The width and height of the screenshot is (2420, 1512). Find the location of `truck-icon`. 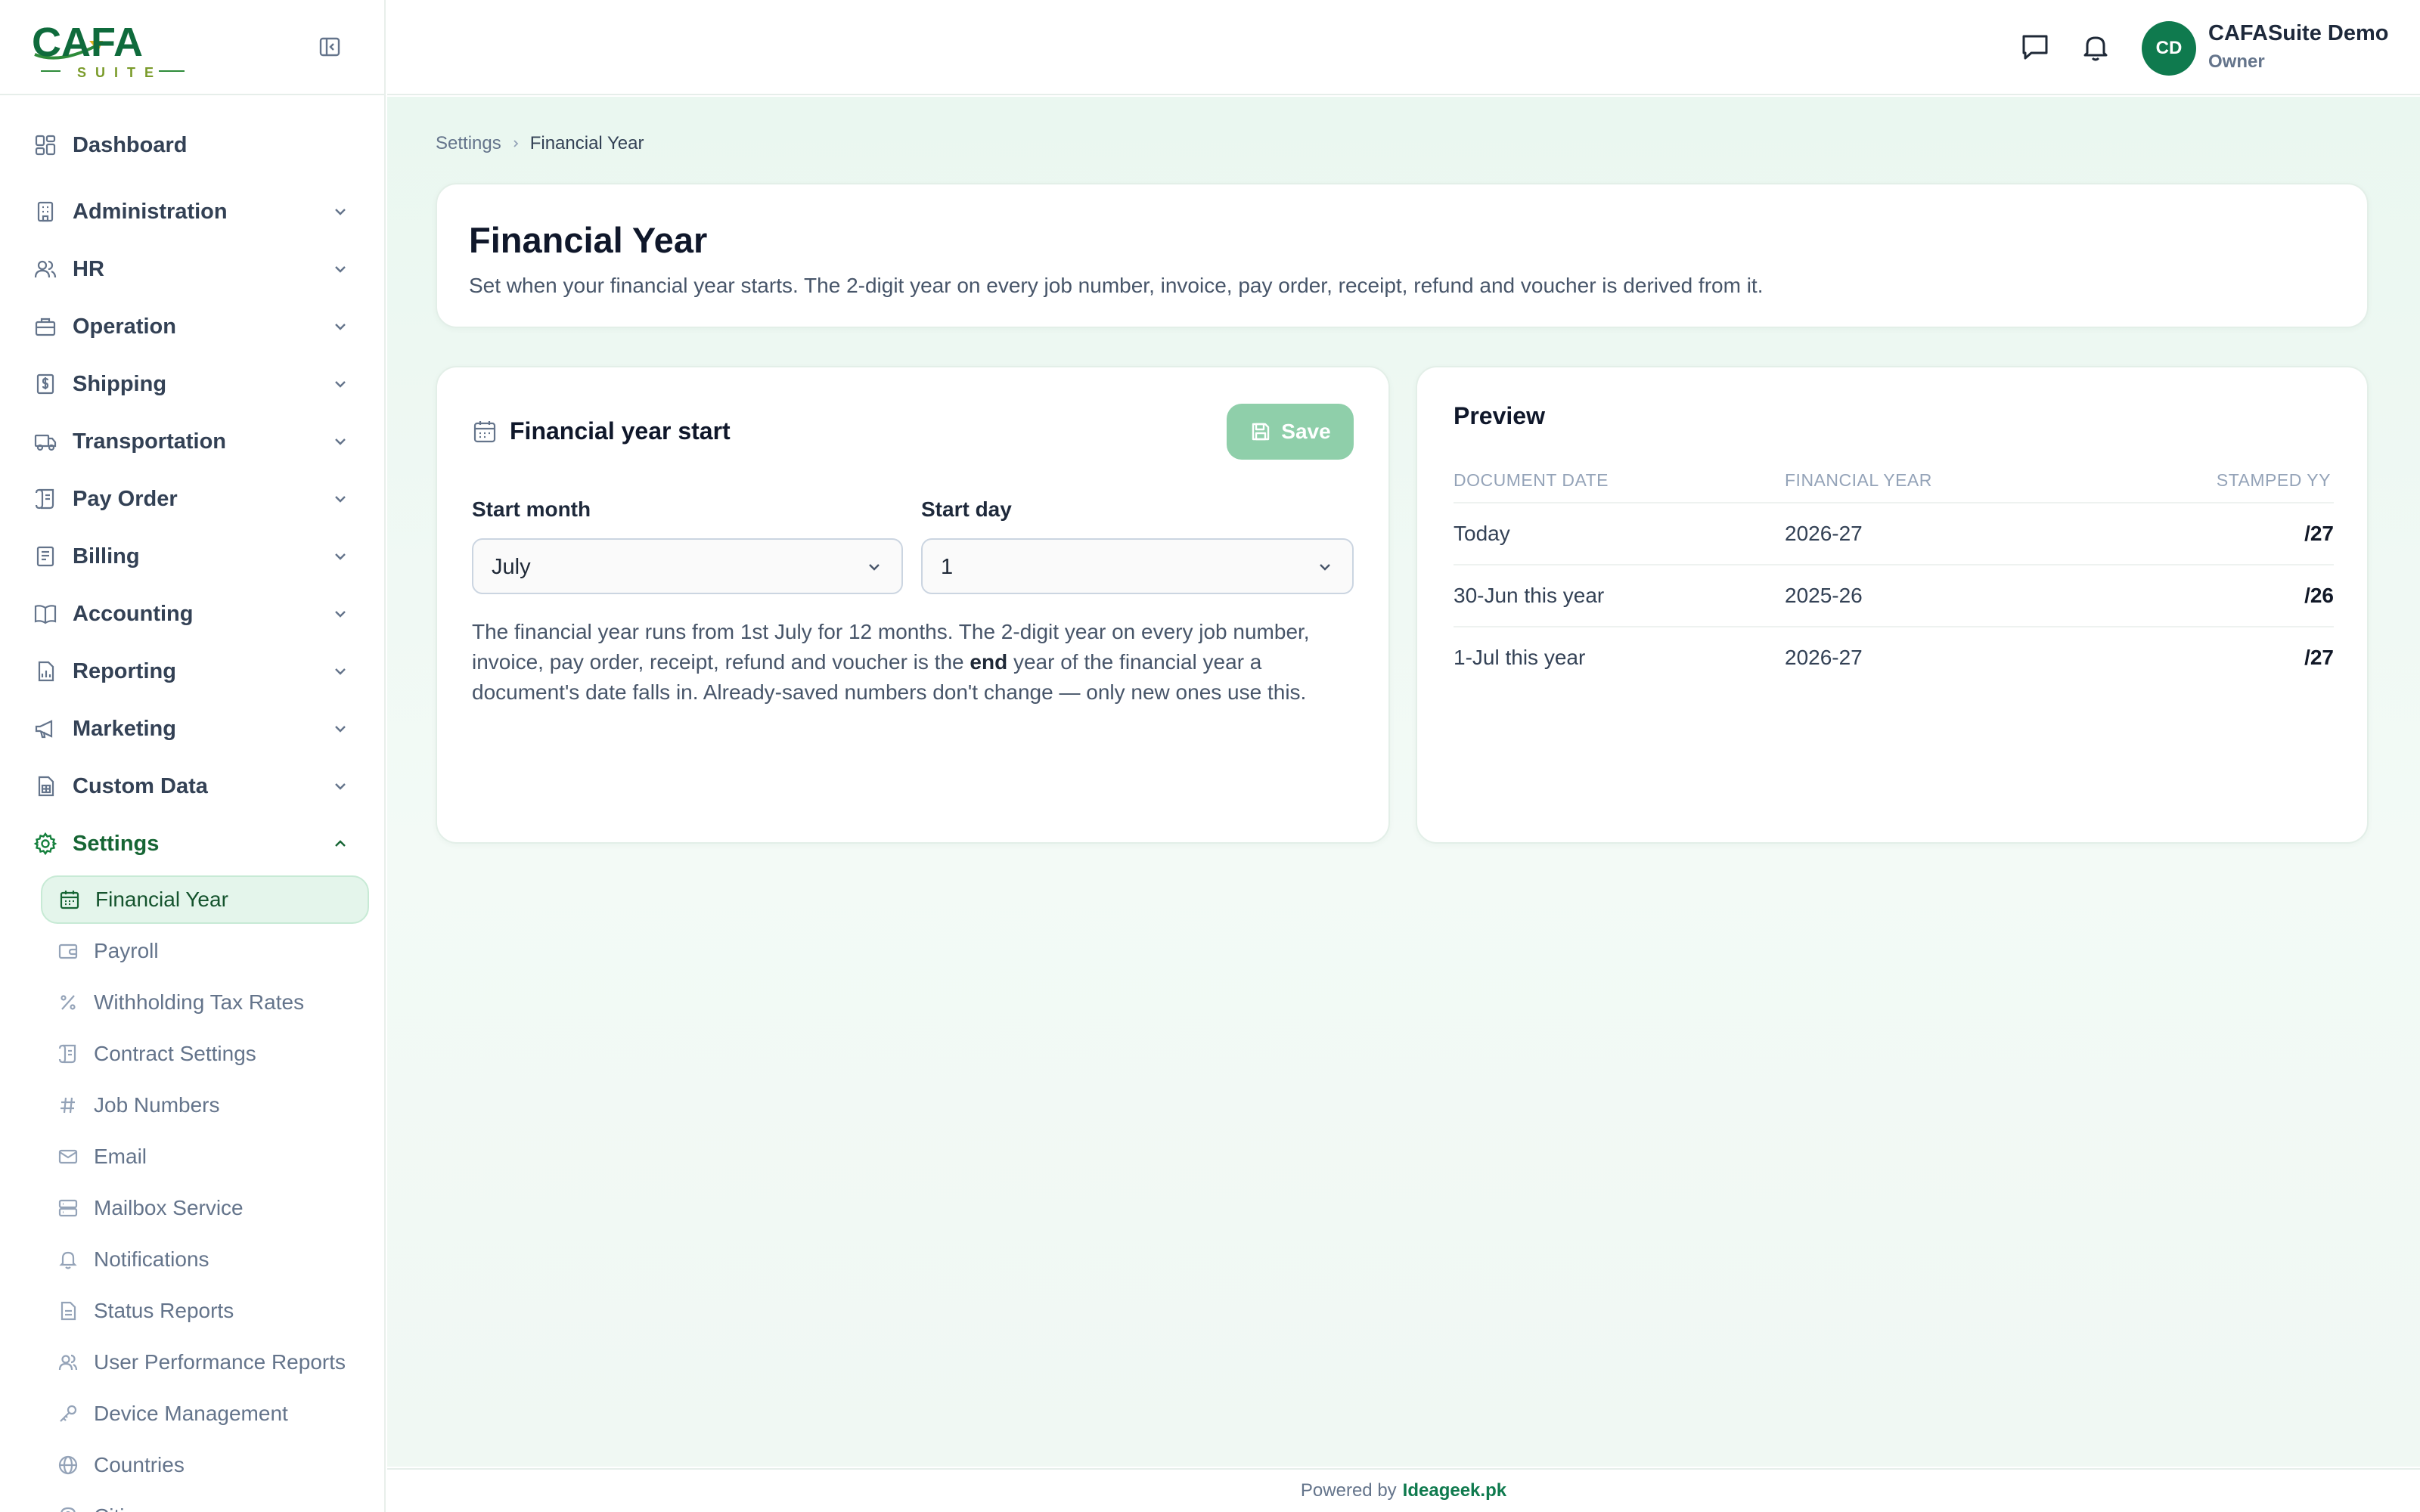

truck-icon is located at coordinates (45, 443).